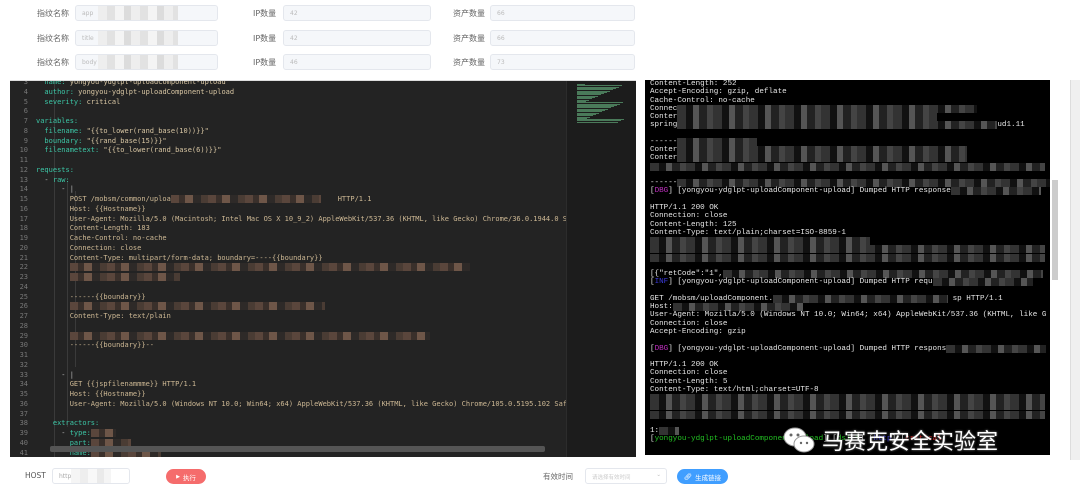 Image resolution: width=1080 pixels, height=492 pixels. I want to click on code-token: -, so click(44, 179).